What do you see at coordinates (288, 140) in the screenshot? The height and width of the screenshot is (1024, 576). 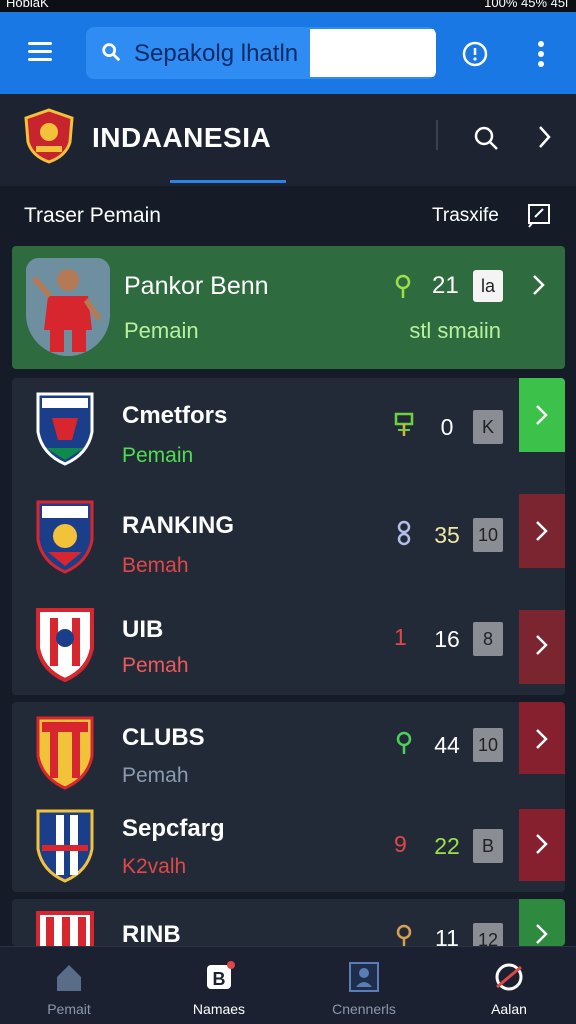 I see `team-header: INDAANESIA` at bounding box center [288, 140].